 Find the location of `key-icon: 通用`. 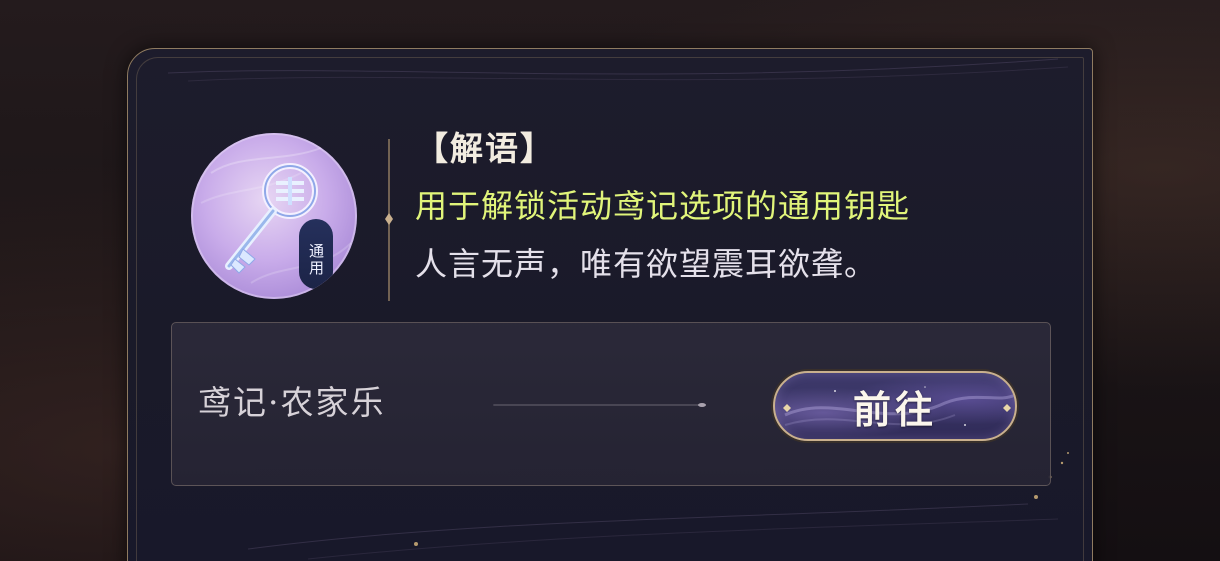

key-icon: 通用 is located at coordinates (274, 216).